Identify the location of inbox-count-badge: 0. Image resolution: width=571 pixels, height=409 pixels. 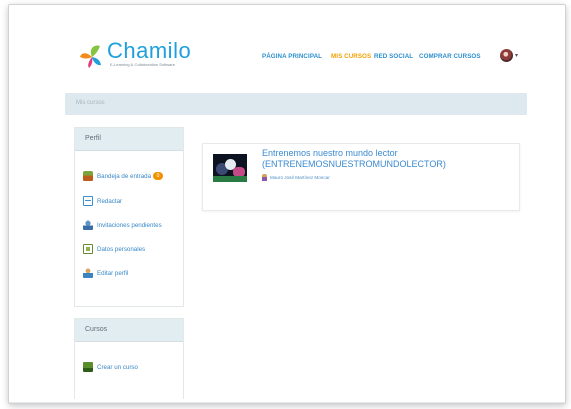
(158, 176).